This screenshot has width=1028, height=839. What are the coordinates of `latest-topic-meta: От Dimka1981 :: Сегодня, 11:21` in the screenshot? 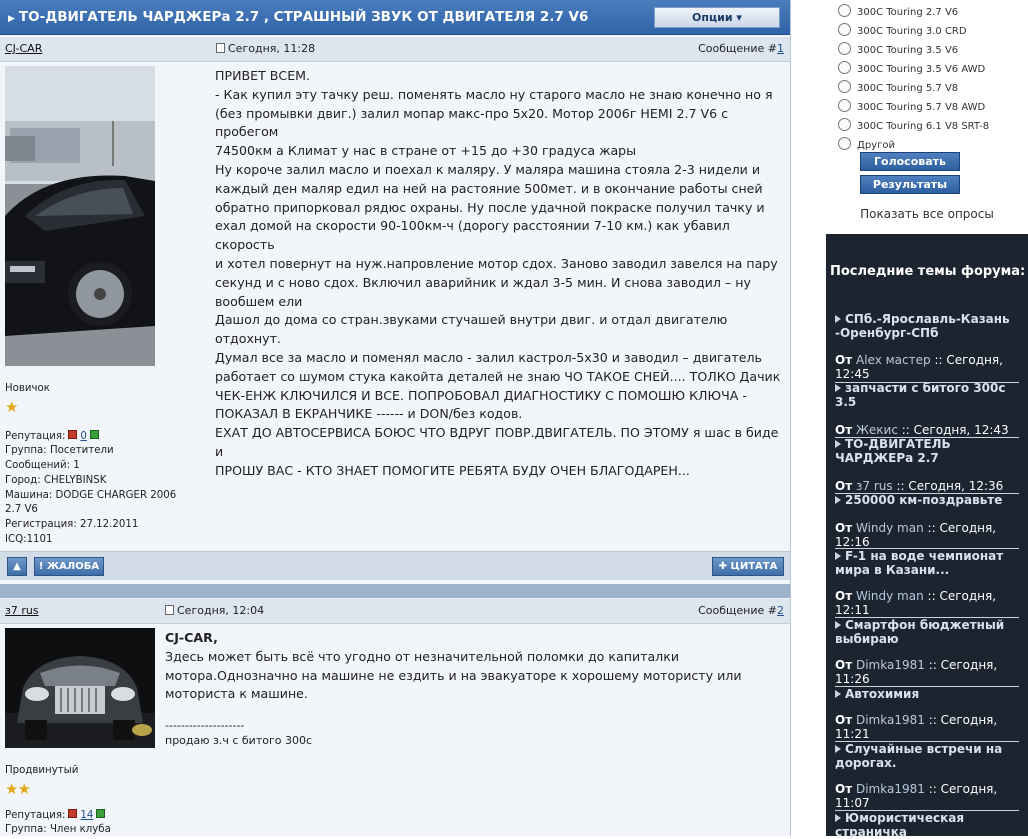 It's located at (916, 727).